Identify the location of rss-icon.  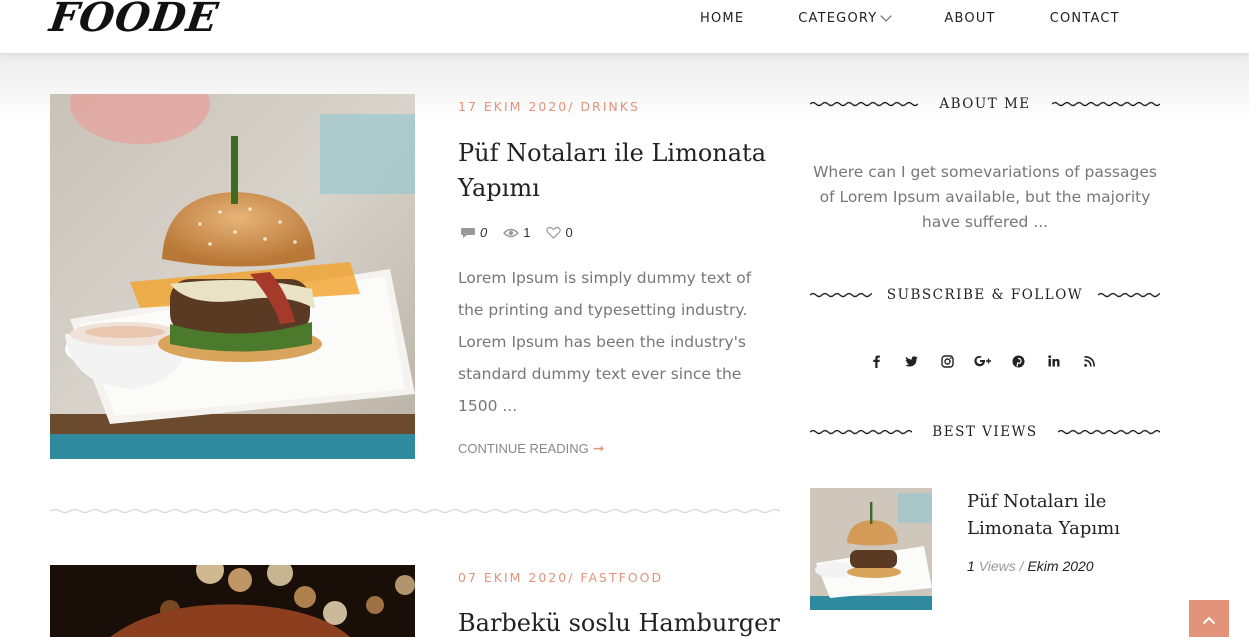
(1089, 361).